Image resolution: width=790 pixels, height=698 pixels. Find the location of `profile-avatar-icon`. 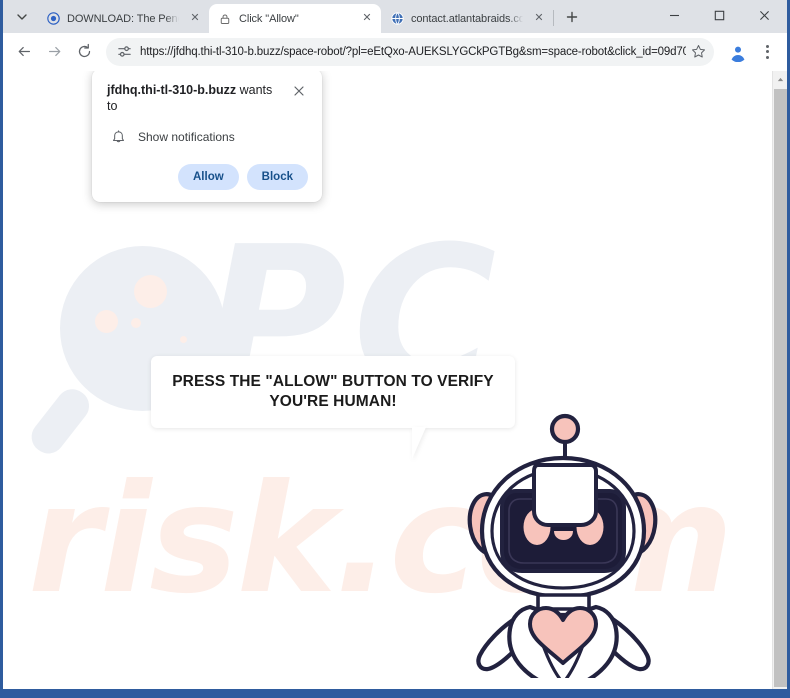

profile-avatar-icon is located at coordinates (738, 52).